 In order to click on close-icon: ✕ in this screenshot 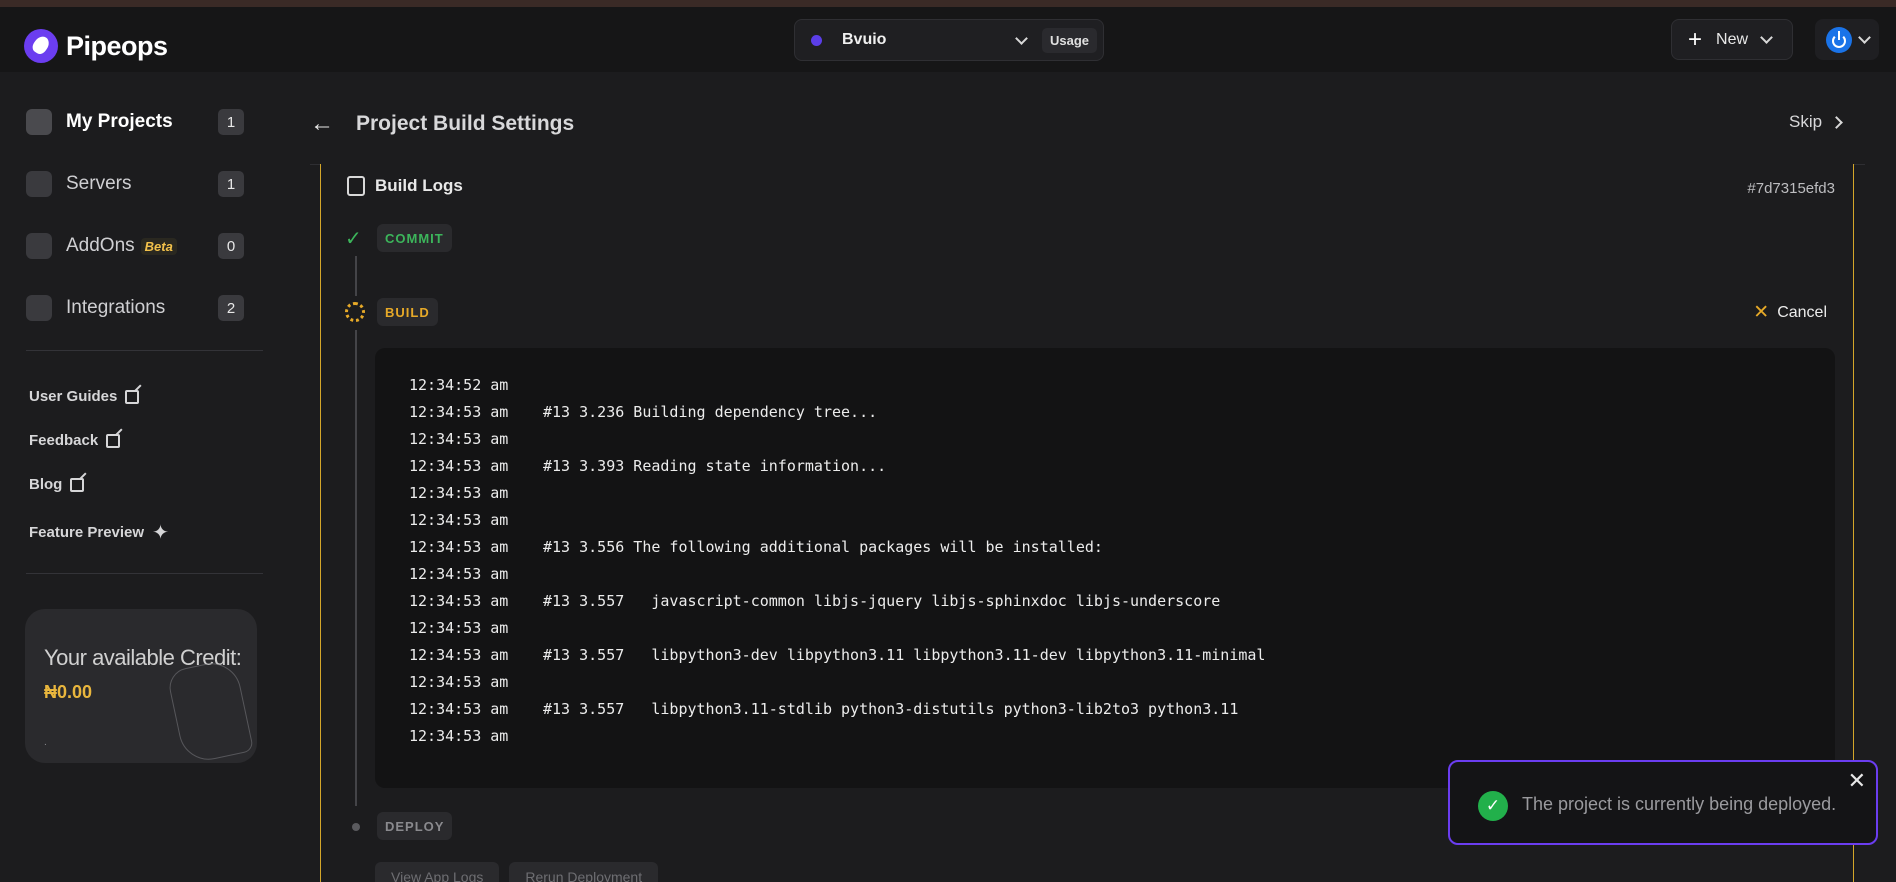, I will do `click(1761, 312)`.